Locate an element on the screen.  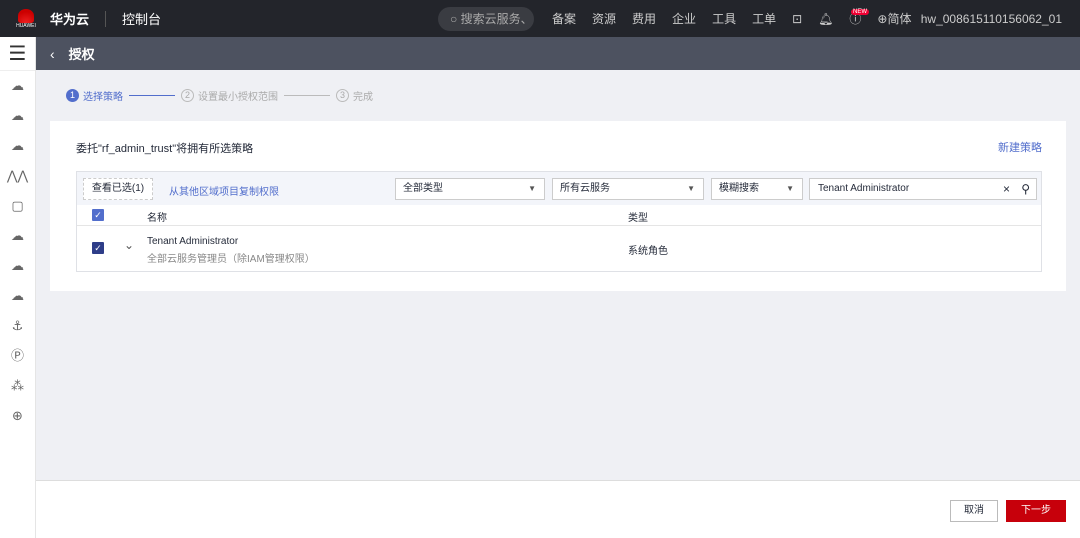
nav-resources: 资源 is located at coordinates (604, 18).